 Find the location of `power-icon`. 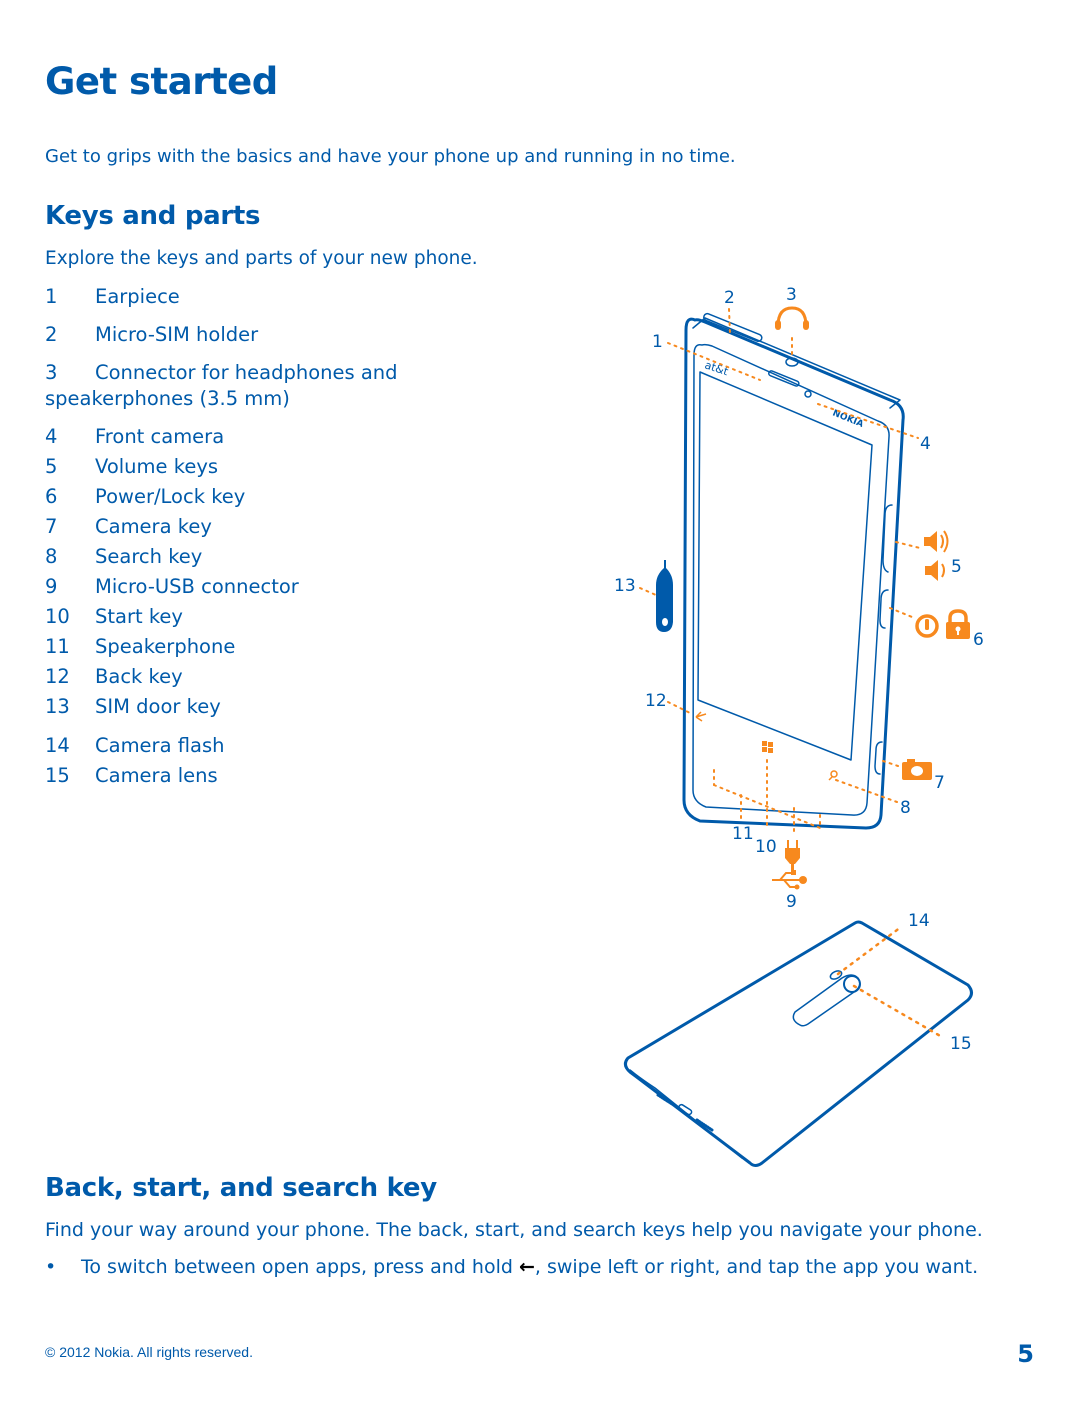

power-icon is located at coordinates (927, 626).